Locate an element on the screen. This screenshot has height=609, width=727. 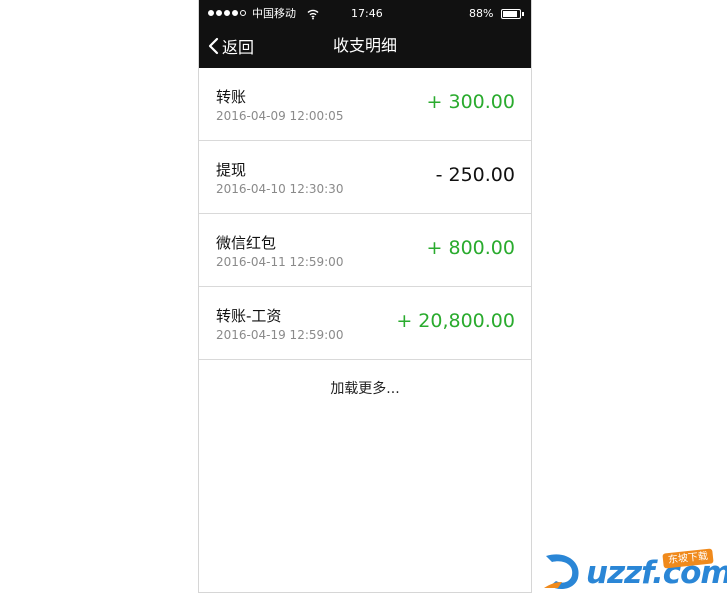
transaction-time: 2016-04-19 12:59:00 is located at coordinates (280, 335).